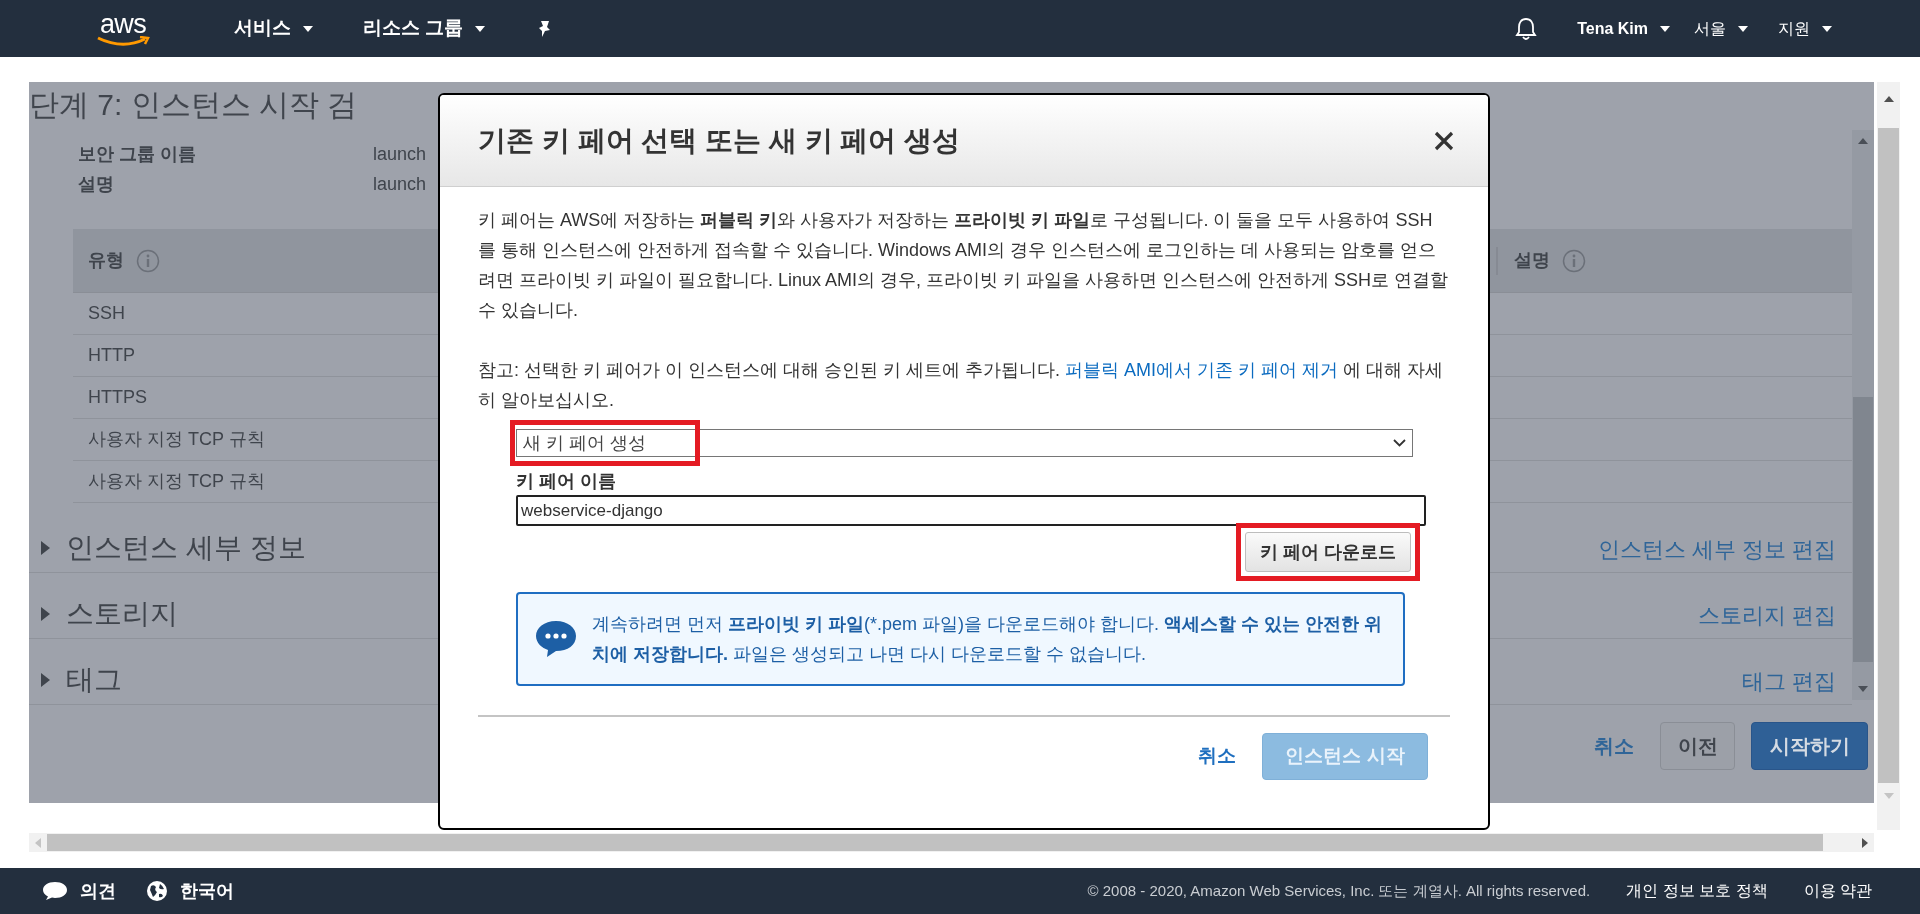 The width and height of the screenshot is (1920, 914). Describe the element at coordinates (157, 891) in the screenshot. I see `globe-icon` at that location.